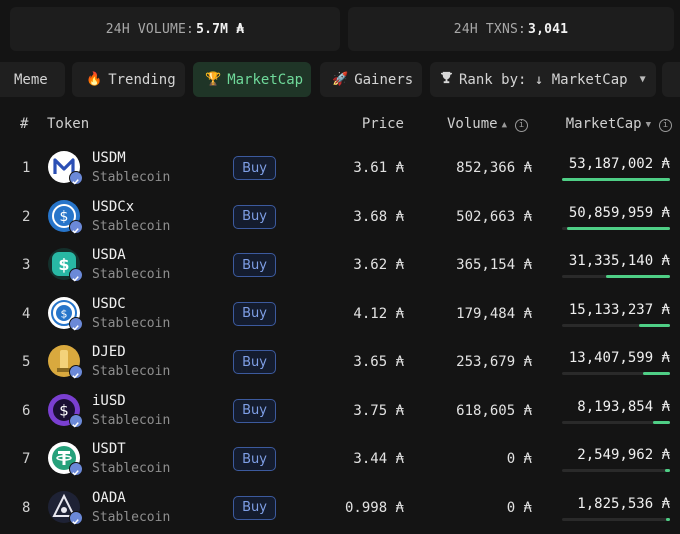 This screenshot has height=534, width=680. Describe the element at coordinates (109, 158) in the screenshot. I see `token-symbol: USDM` at that location.